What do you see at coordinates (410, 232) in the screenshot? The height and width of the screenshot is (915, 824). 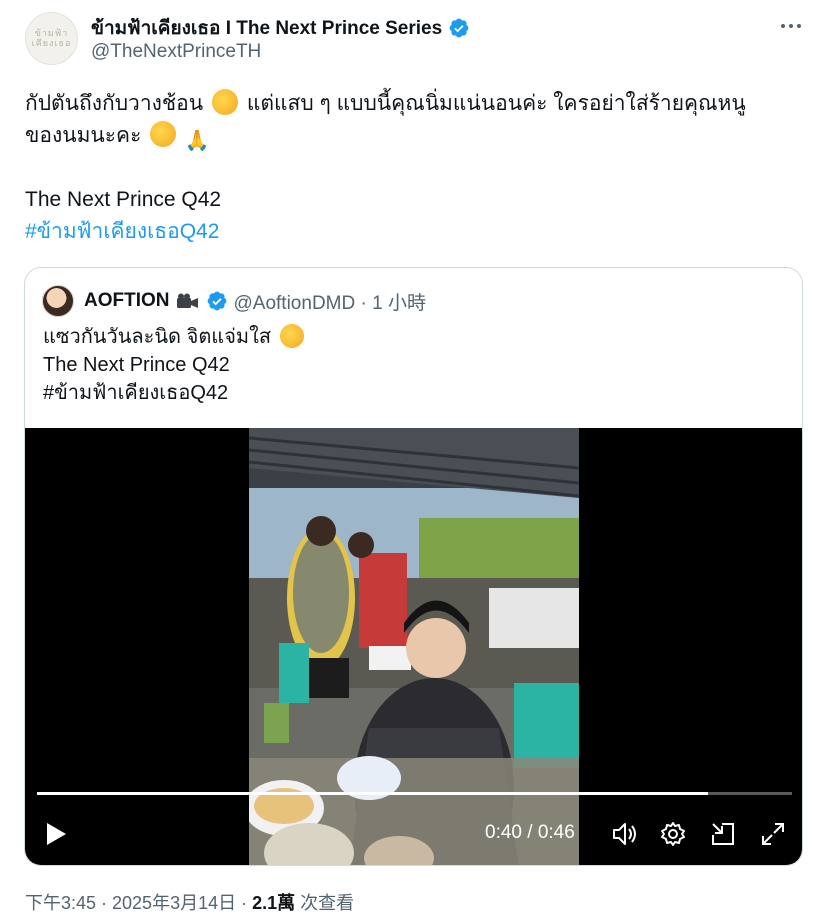 I see `tweet-hashtag-link: #ข้ามฟ้าเคียงเธอQ42` at bounding box center [410, 232].